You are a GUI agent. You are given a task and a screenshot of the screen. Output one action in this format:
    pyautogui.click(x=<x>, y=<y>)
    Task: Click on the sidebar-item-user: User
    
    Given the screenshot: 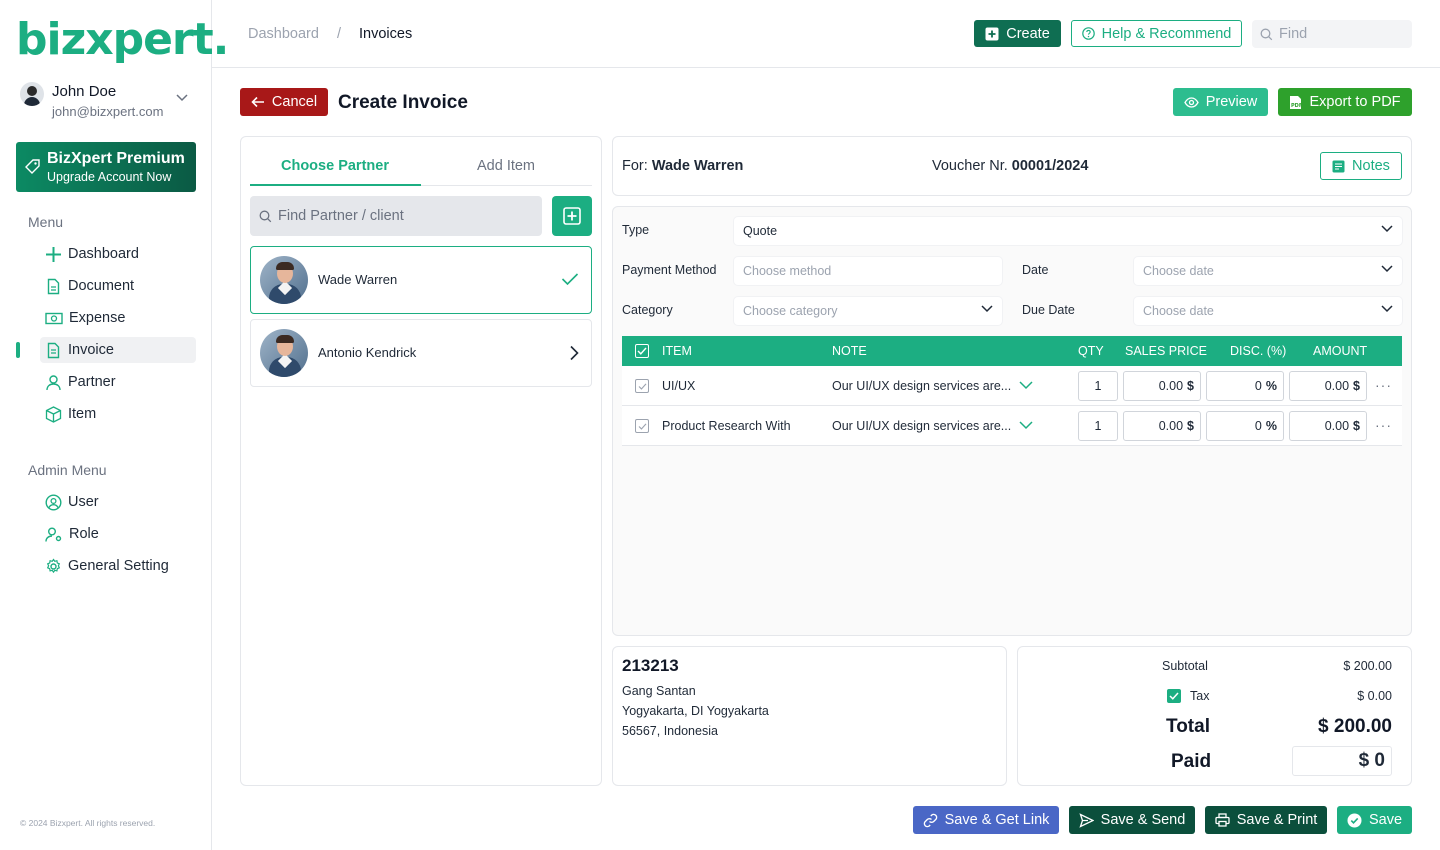 What is the action you would take?
    pyautogui.click(x=118, y=502)
    